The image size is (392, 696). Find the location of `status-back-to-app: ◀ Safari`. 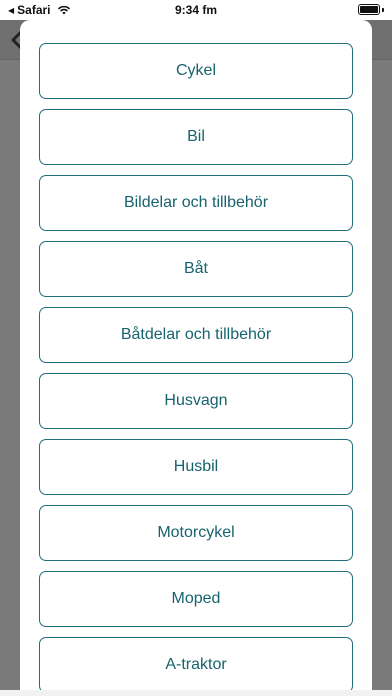

status-back-to-app: ◀ Safari is located at coordinates (39, 10).